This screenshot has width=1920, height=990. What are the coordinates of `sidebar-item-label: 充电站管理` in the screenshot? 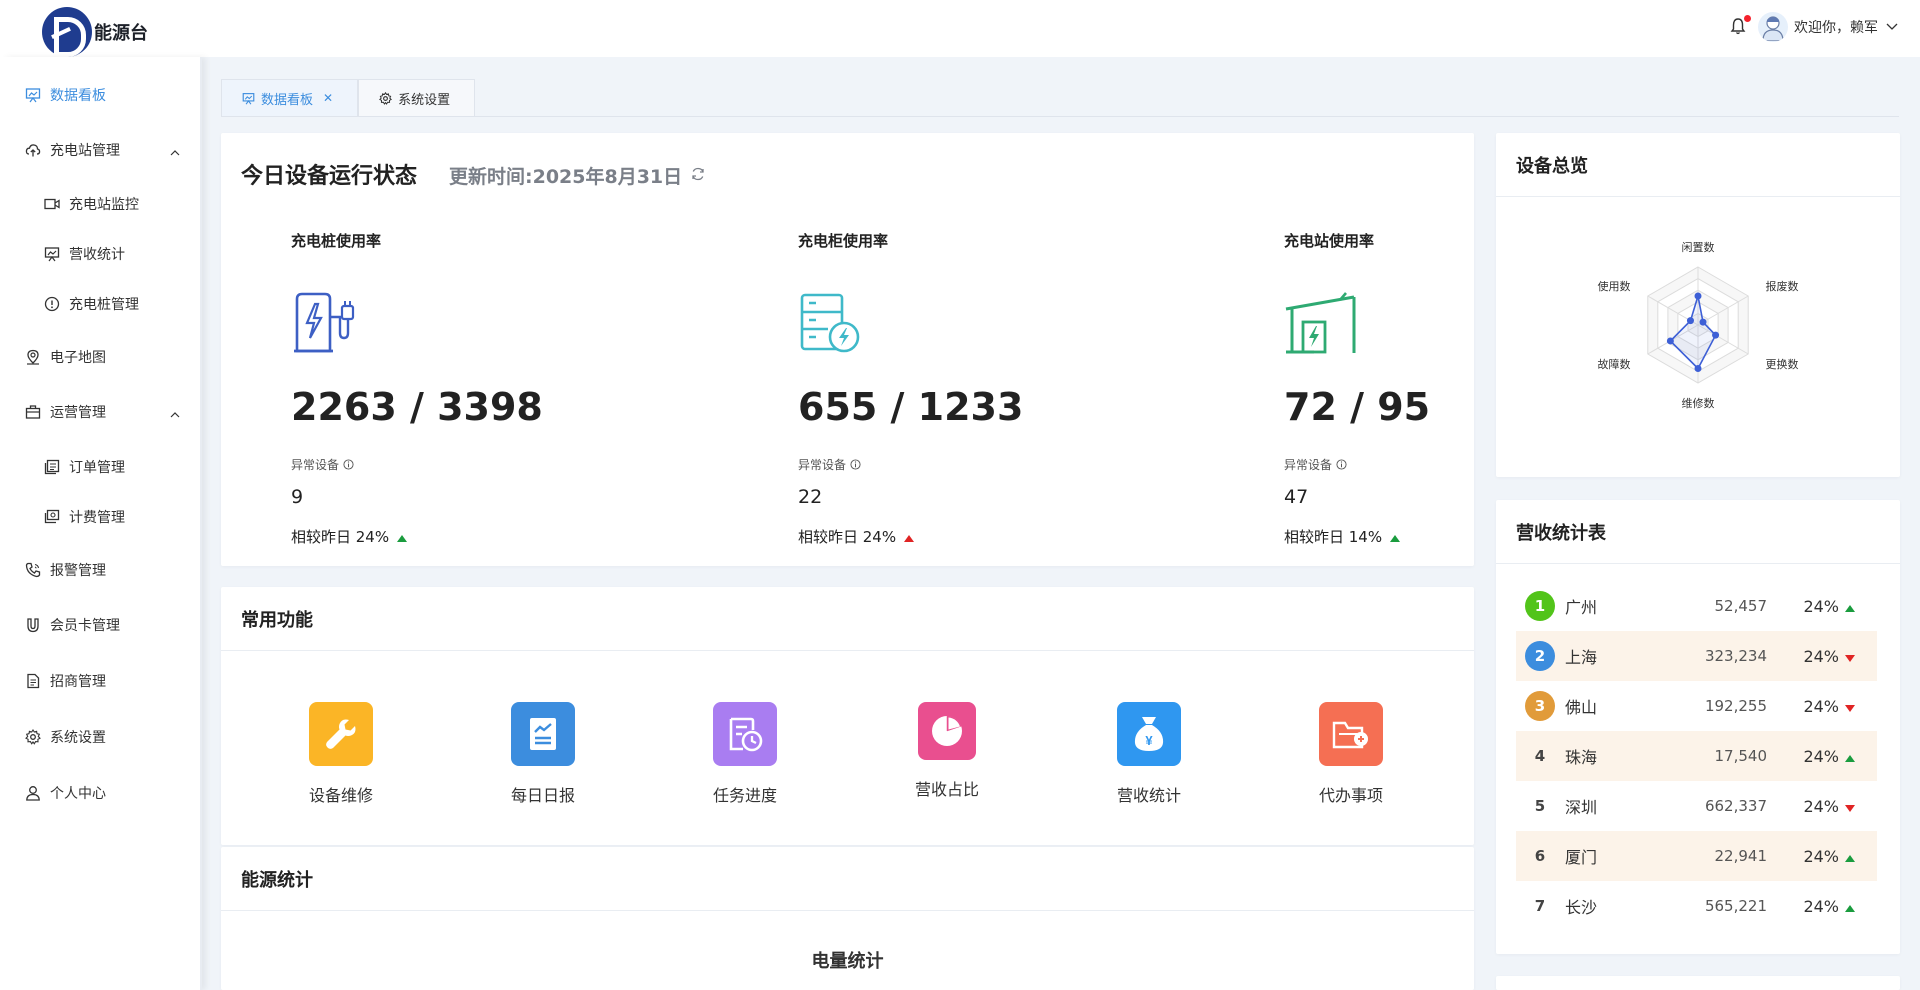 It's located at (85, 151).